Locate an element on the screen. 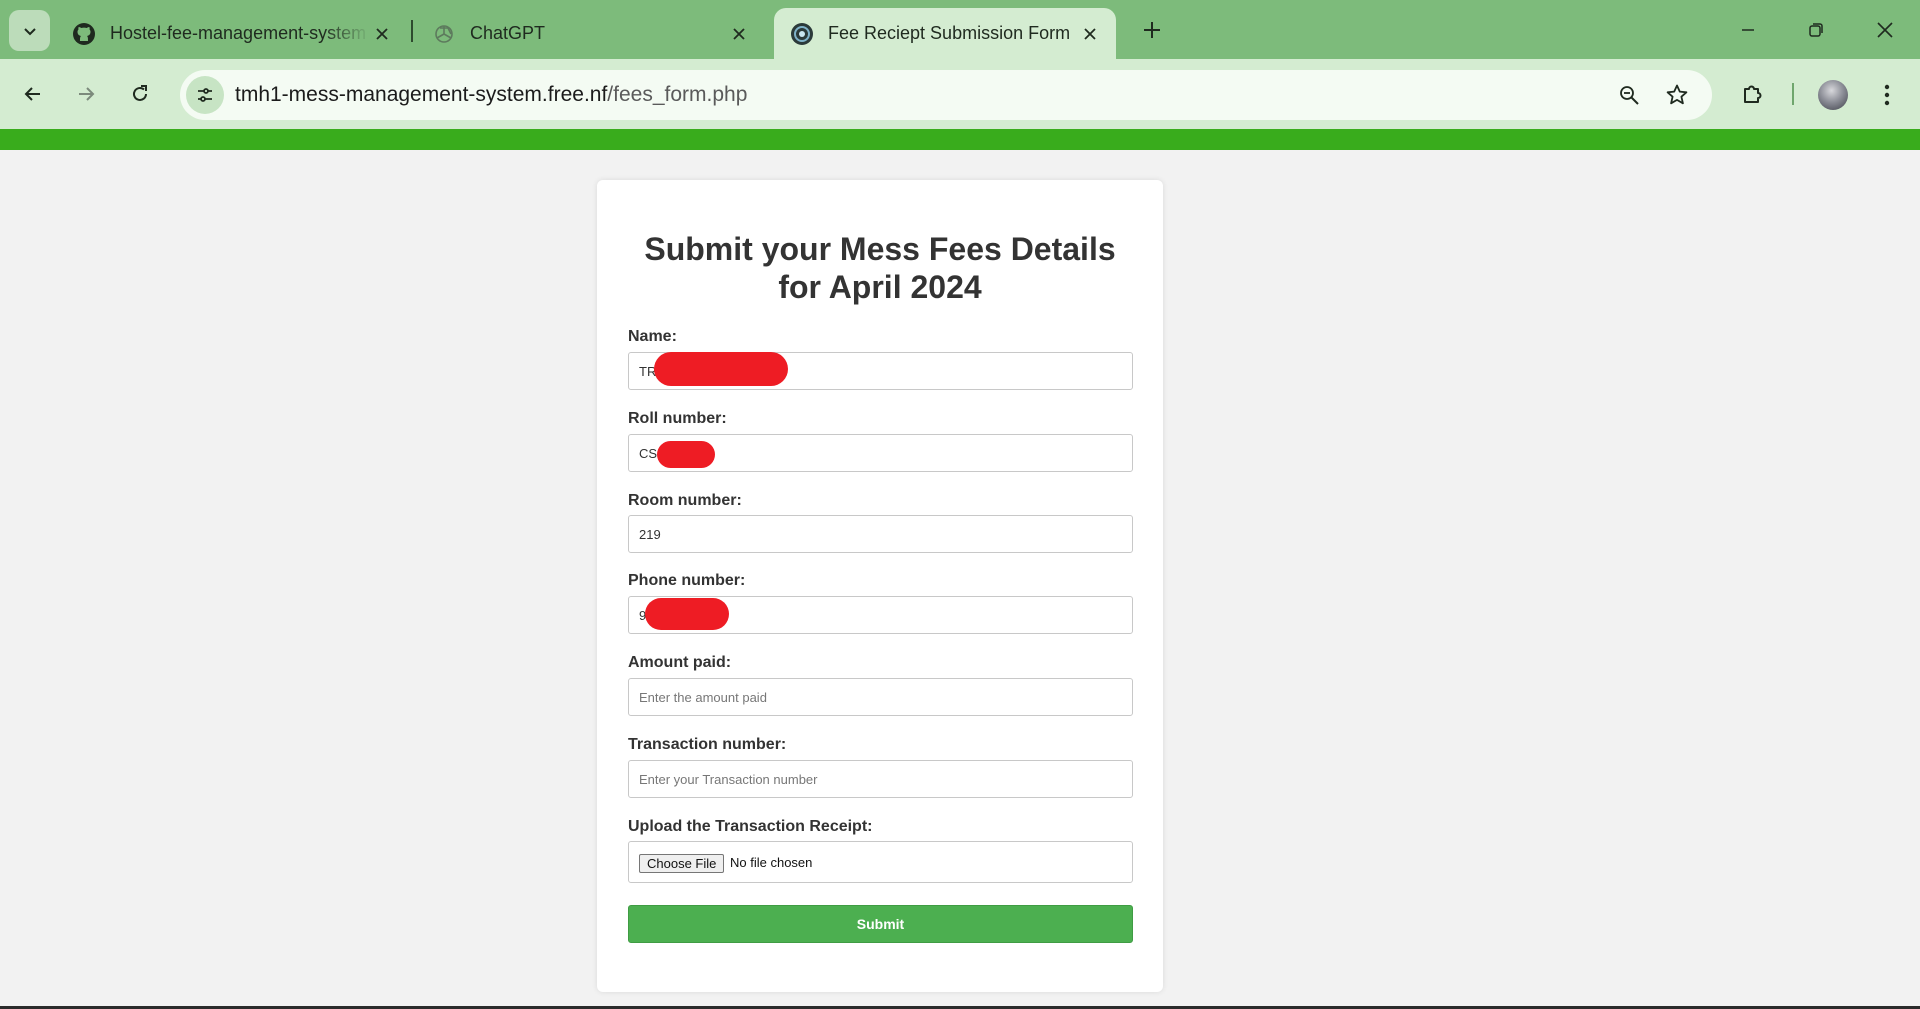 The width and height of the screenshot is (1920, 1009). receipt-file-input: Choose File No file chosen is located at coordinates (880, 862).